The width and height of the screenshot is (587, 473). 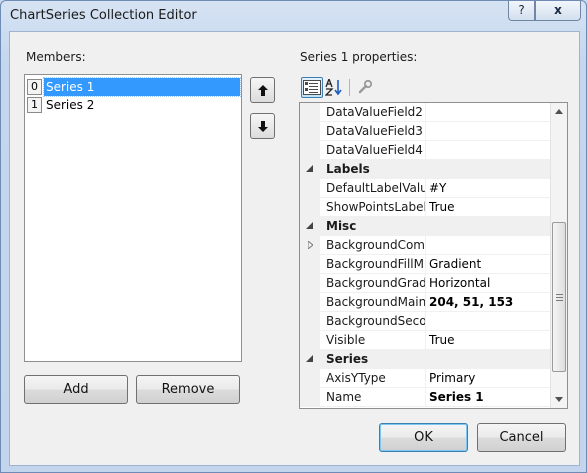 I want to click on property-name: BackgroundSeco, so click(x=373, y=321).